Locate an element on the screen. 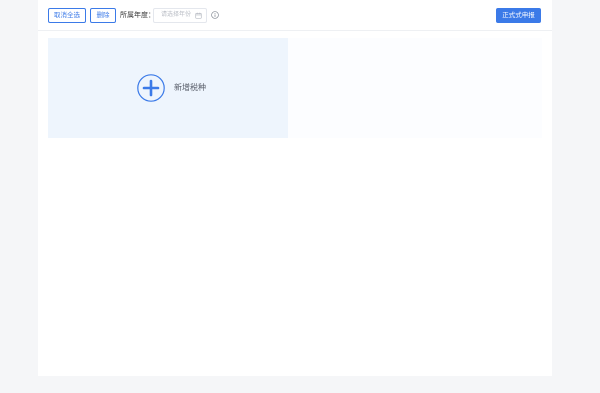 This screenshot has width=600, height=393. year-select: 请选择年份 is located at coordinates (180, 15).